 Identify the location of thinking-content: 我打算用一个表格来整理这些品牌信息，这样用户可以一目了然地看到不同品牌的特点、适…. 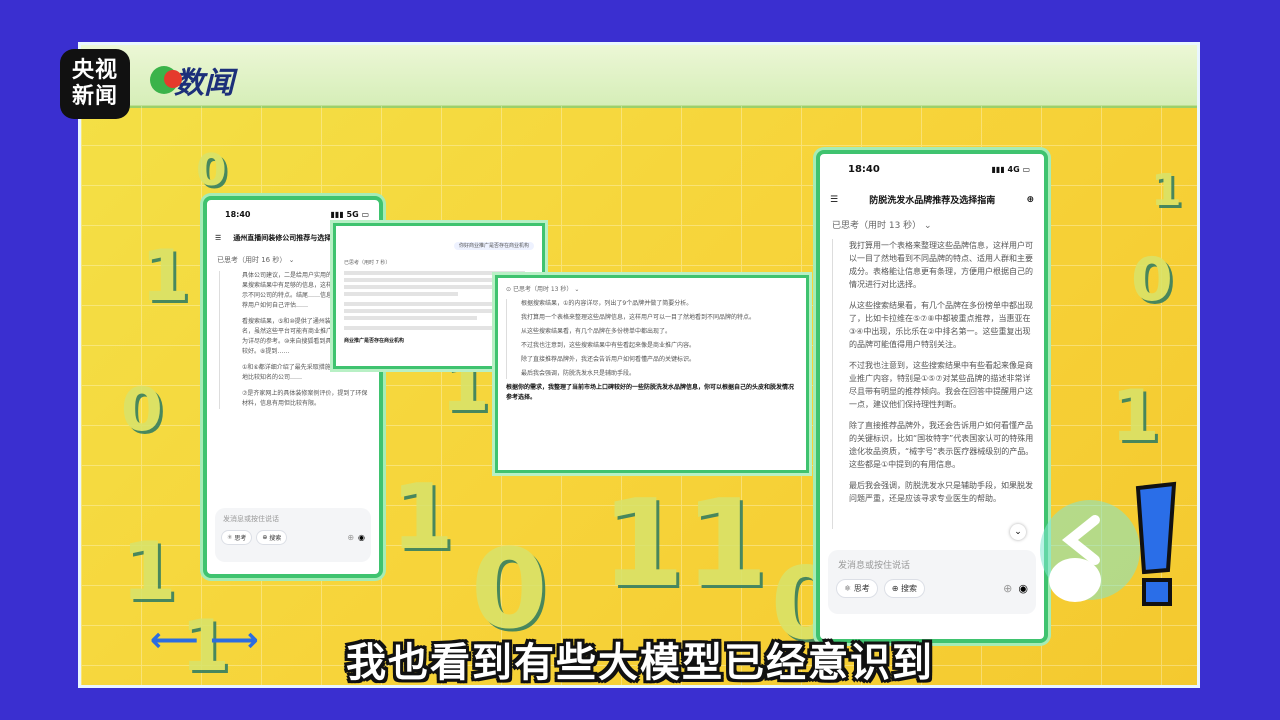
(938, 384).